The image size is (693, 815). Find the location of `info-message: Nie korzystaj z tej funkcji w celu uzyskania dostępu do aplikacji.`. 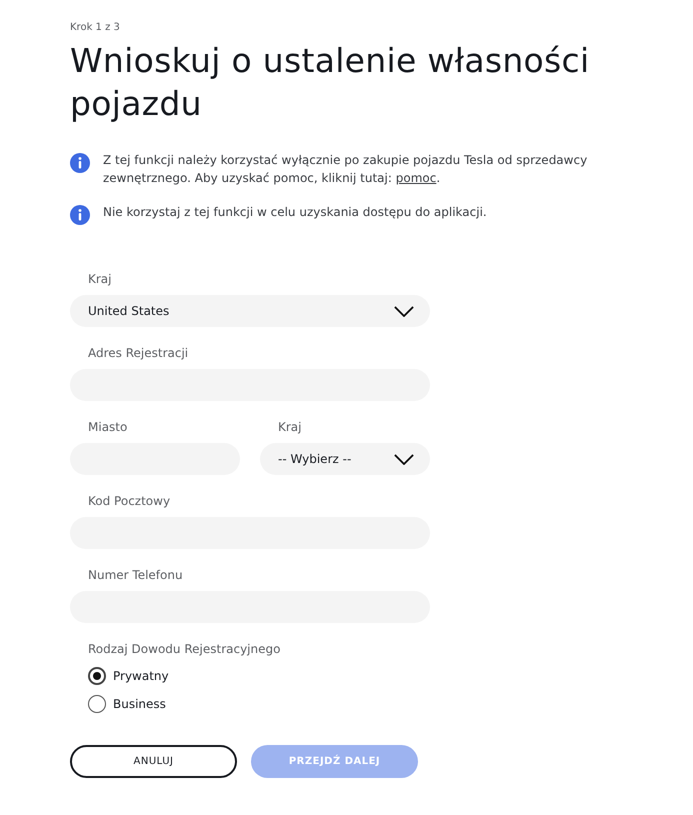

info-message: Nie korzystaj z tej funkcji w celu uzyskania dostępu do aplikacji. is located at coordinates (295, 212).